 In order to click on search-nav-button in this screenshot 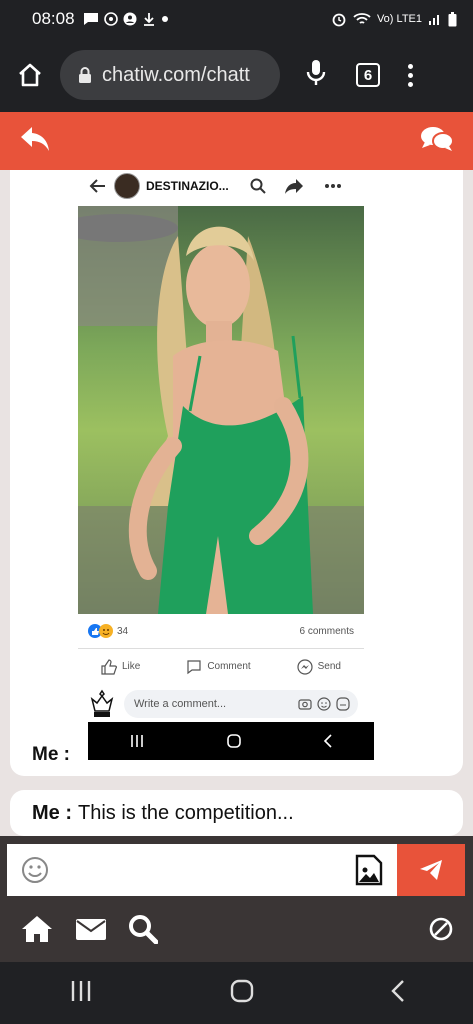, I will do `click(143, 931)`.